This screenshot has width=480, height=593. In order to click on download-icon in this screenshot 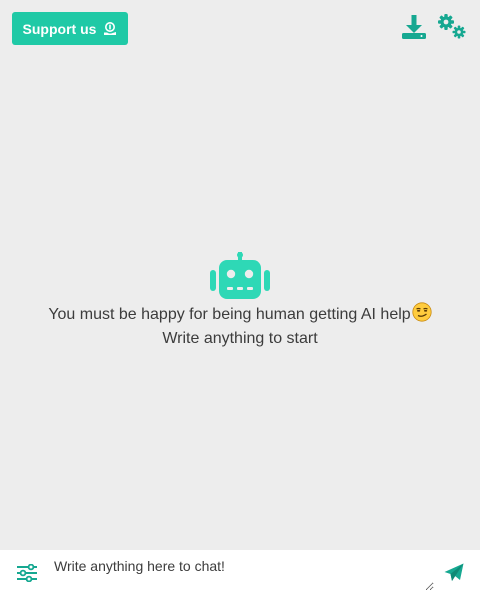, I will do `click(414, 27)`.